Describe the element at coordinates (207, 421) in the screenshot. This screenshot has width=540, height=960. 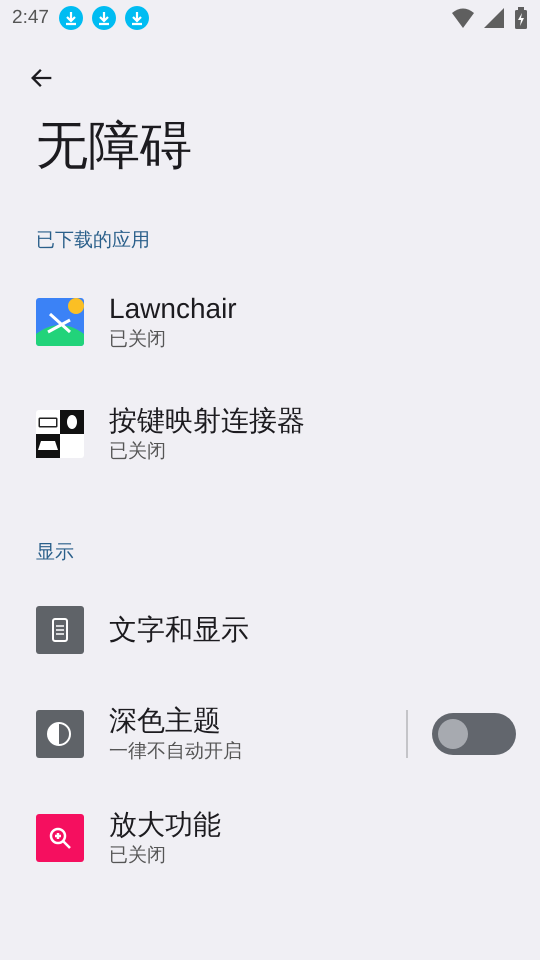
I see `item-title: 按键映射连接器` at that location.